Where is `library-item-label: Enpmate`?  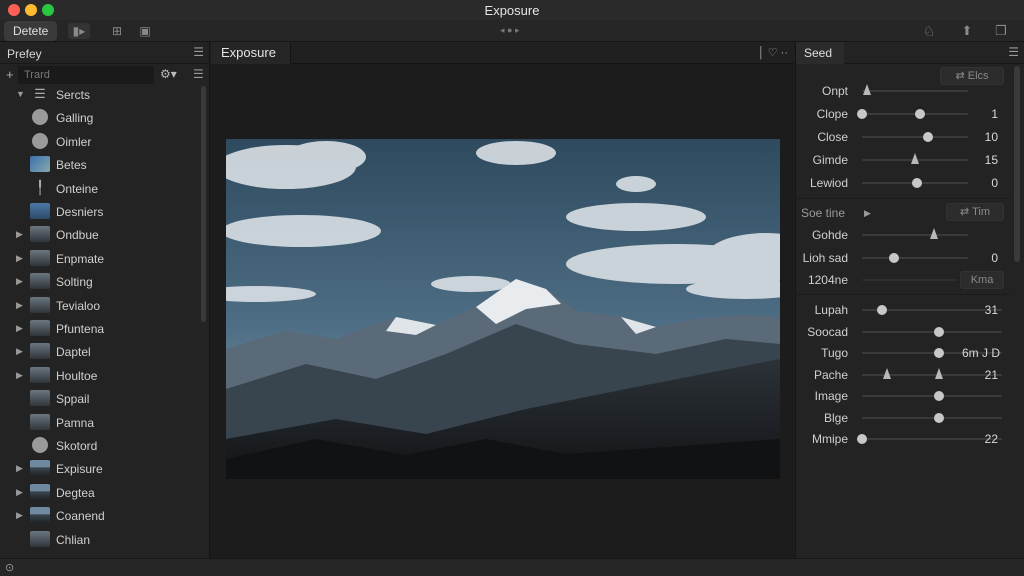
library-item-label: Enpmate is located at coordinates (80, 258).